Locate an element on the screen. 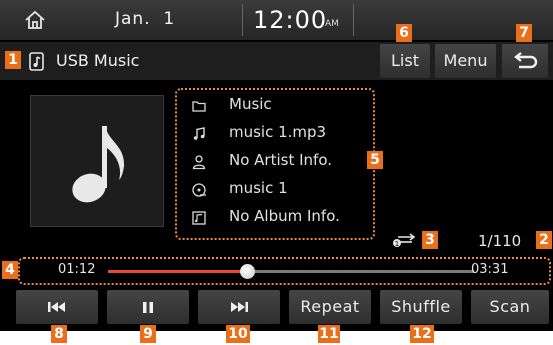 The height and width of the screenshot is (345, 553). callout-4: 4 is located at coordinates (10, 270).